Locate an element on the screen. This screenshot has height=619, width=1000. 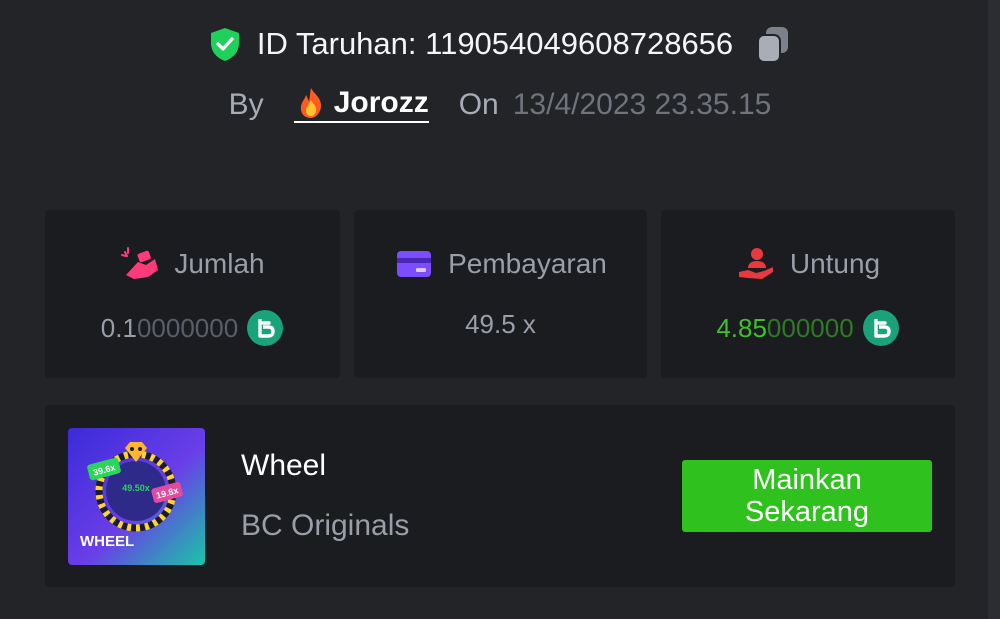
play-now-label: Mainkan Sekarang is located at coordinates (807, 496).